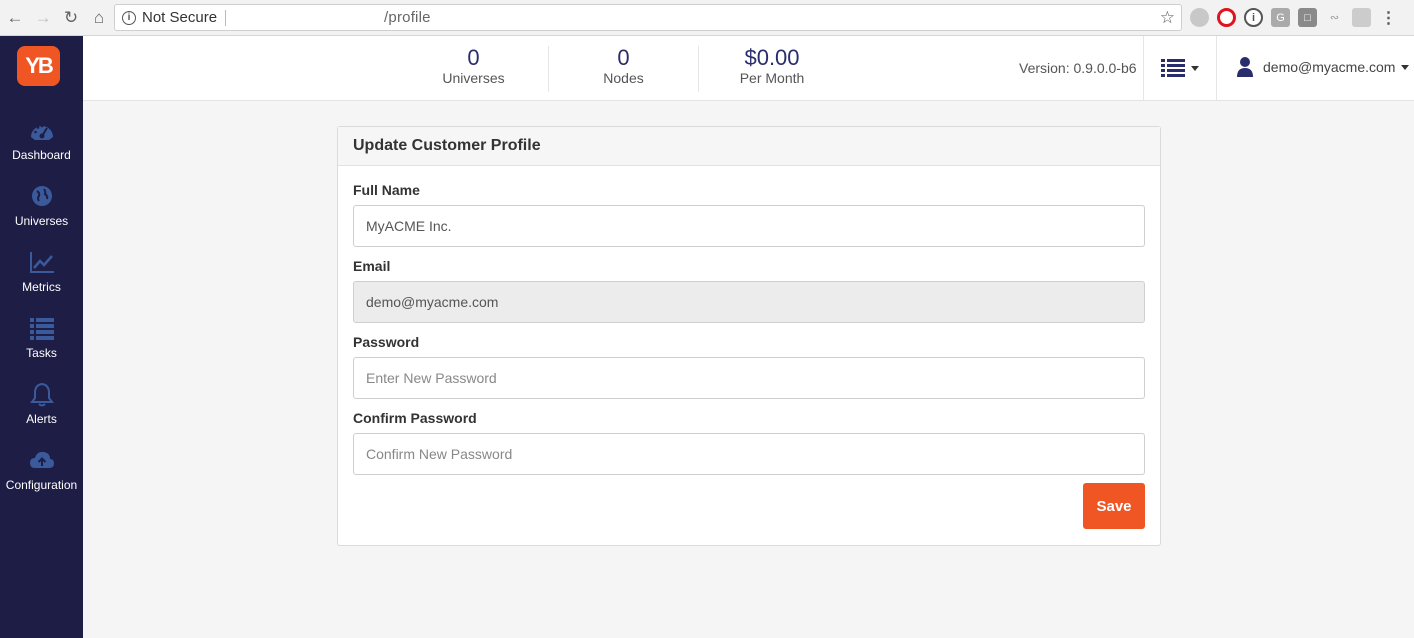  I want to click on universes-stat: 0 Universes, so click(474, 69).